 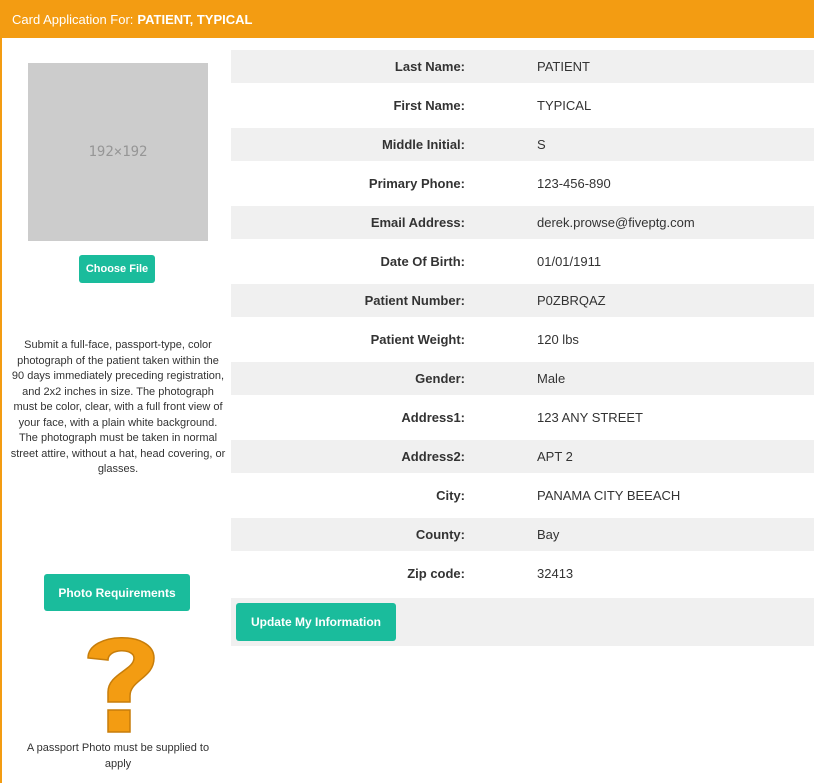 What do you see at coordinates (522, 261) in the screenshot?
I see `info-row: Date Of Birth: 01/01/1911` at bounding box center [522, 261].